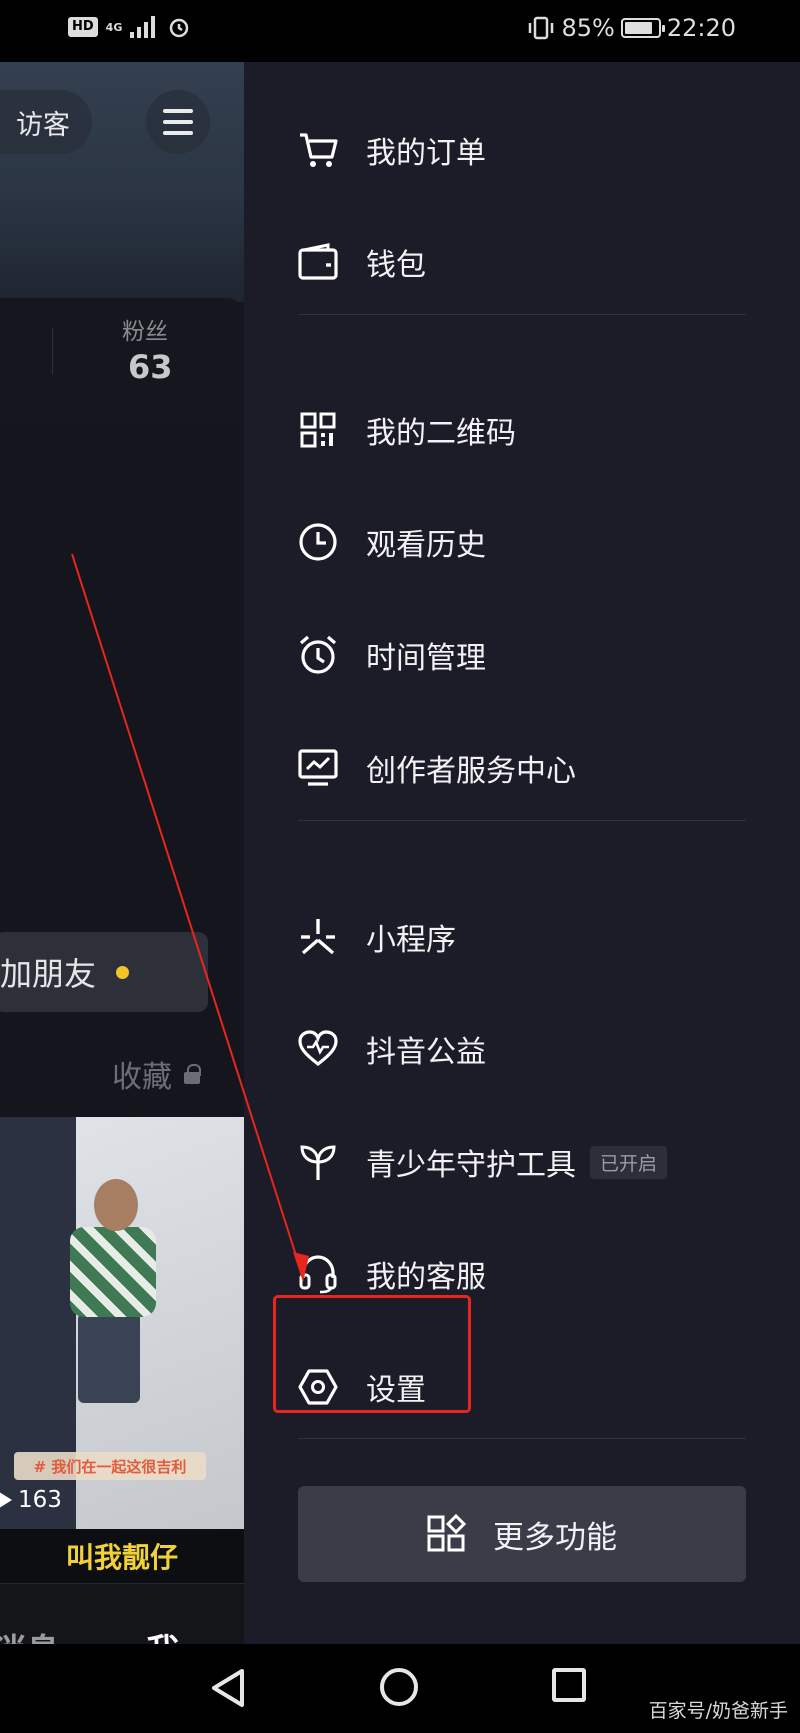  Describe the element at coordinates (372, 1354) in the screenshot. I see `settings-highlight-box` at that location.